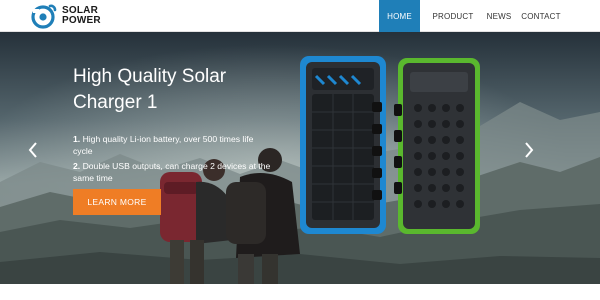 Image resolution: width=600 pixels, height=300 pixels. I want to click on solar-charger-back-image, so click(437, 146).